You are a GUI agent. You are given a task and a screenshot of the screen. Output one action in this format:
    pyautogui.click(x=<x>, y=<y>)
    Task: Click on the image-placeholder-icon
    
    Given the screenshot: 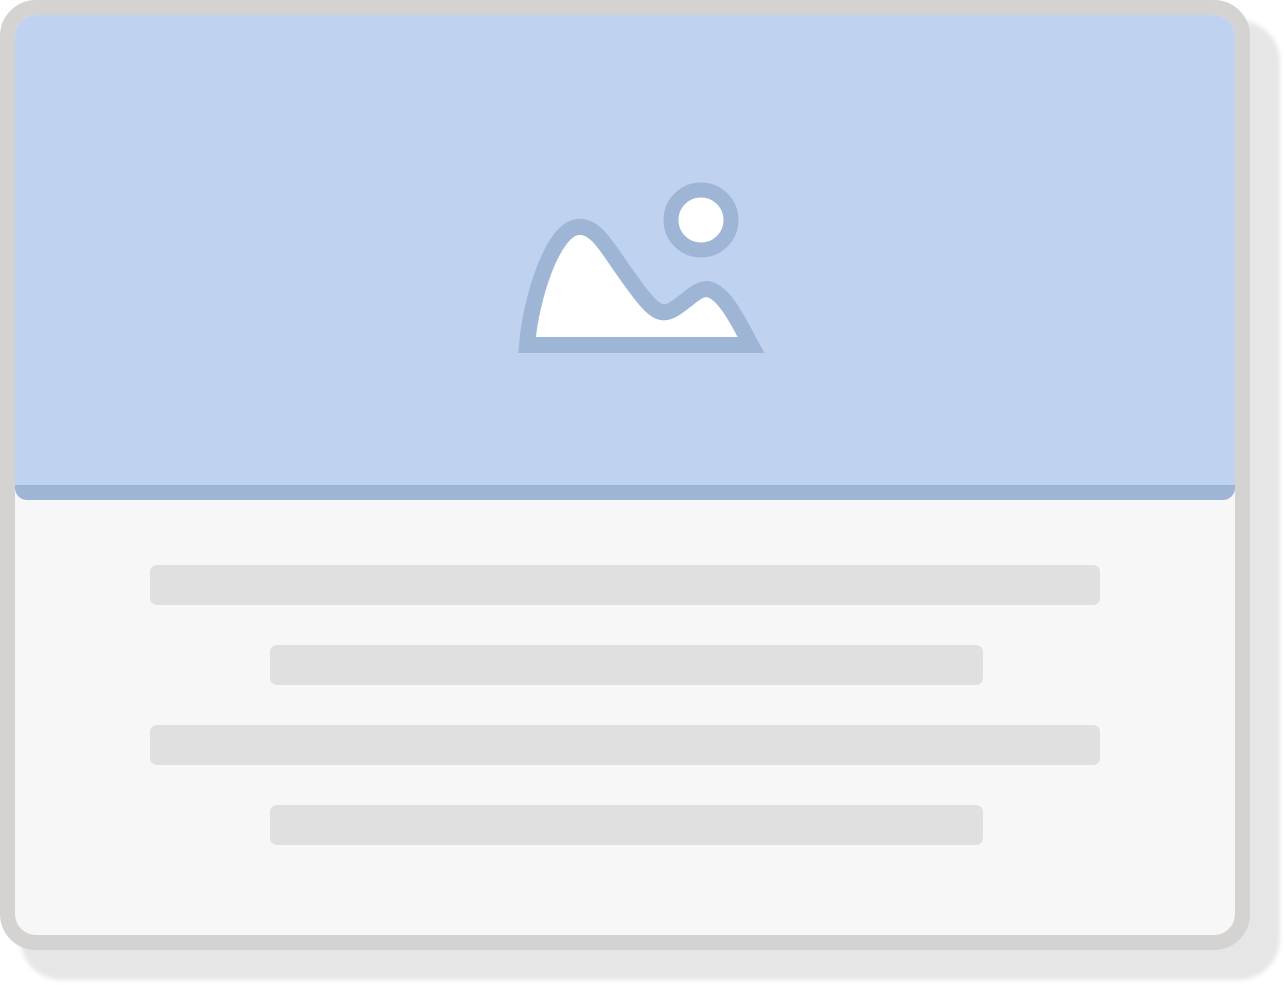 What is the action you would take?
    pyautogui.click(x=641, y=267)
    